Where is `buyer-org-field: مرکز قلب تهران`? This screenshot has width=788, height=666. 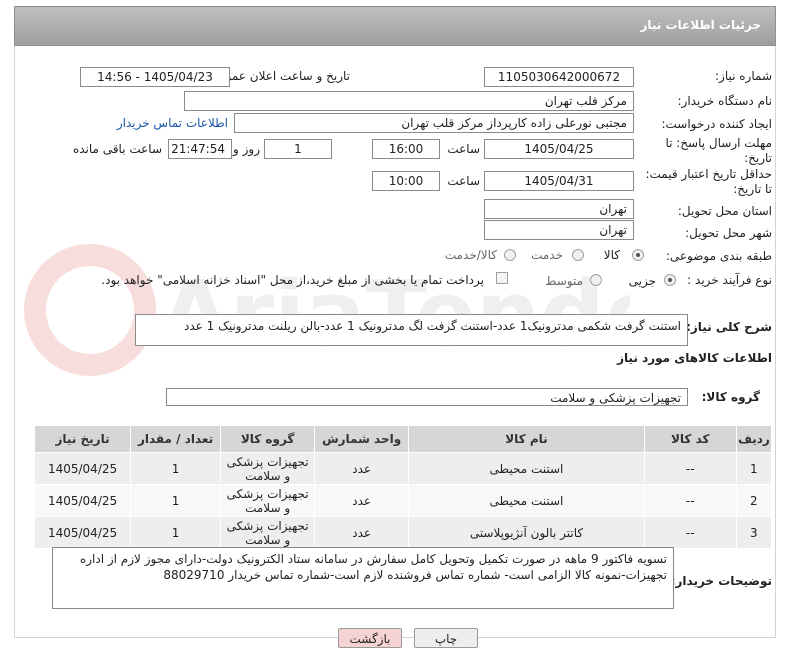 buyer-org-field: مرکز قلب تهران is located at coordinates (409, 101).